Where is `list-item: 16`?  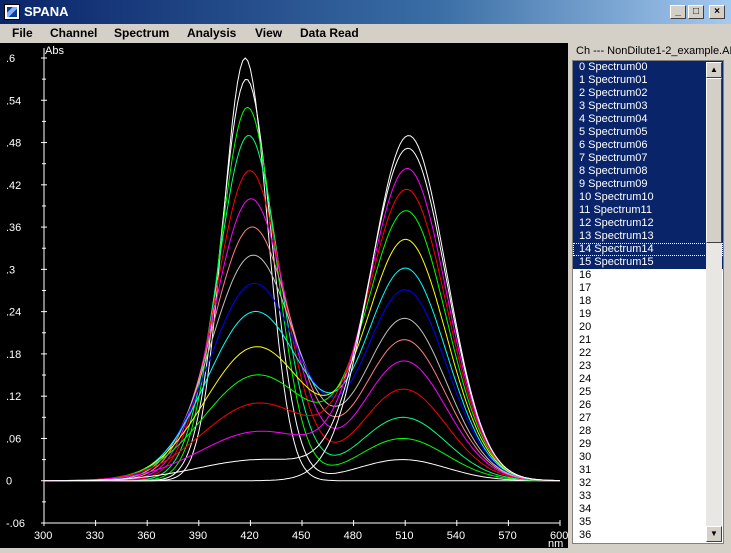
list-item: 16 is located at coordinates (648, 275).